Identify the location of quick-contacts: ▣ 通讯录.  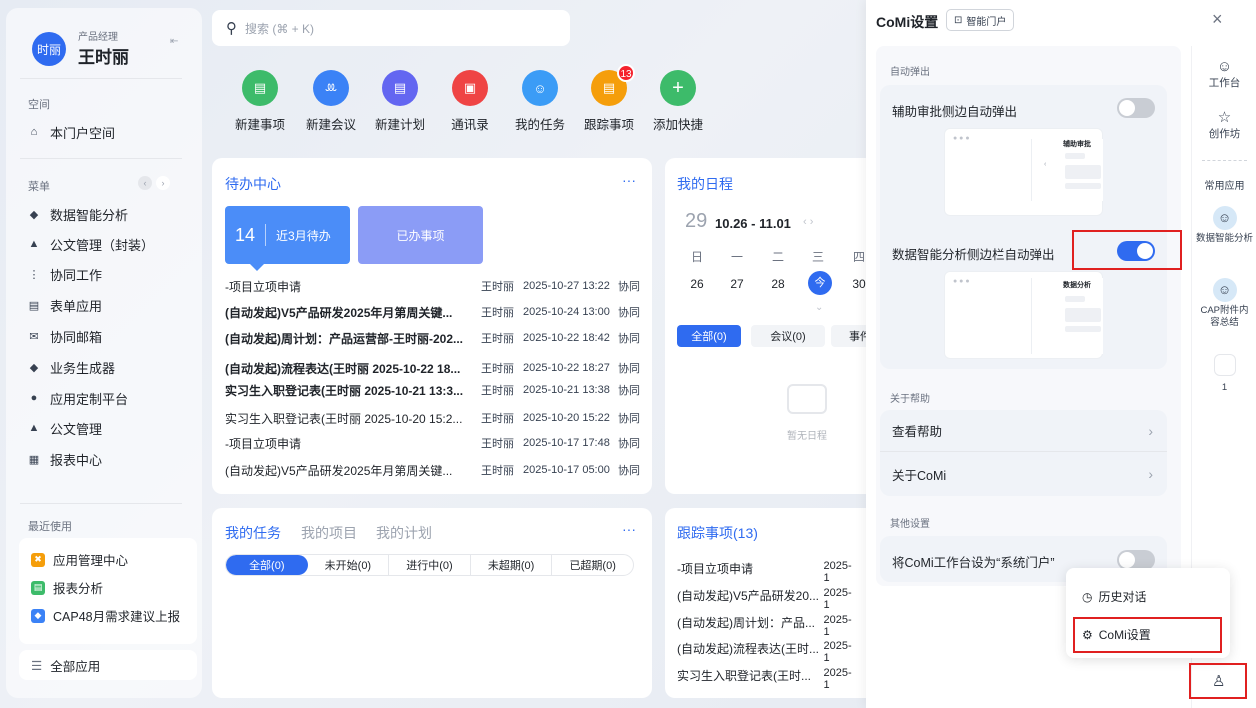
(470, 101).